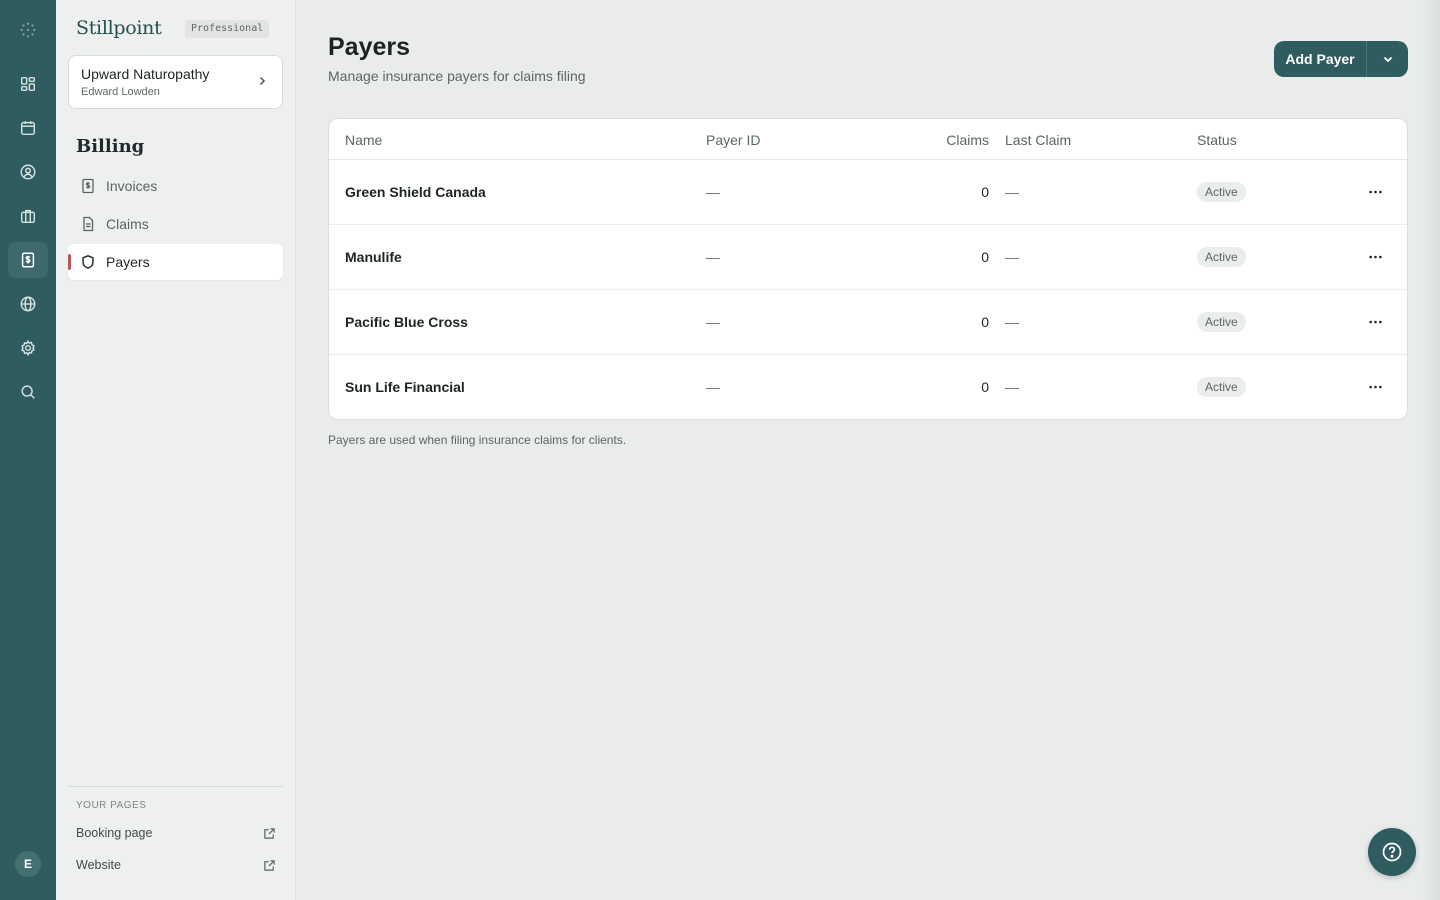  What do you see at coordinates (110, 146) in the screenshot?
I see `section-title: Billing` at bounding box center [110, 146].